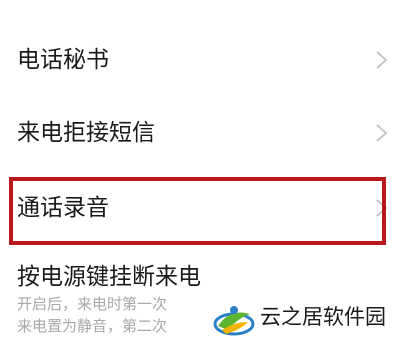  I want to click on settings-item-label: 按电源键挂断来电, so click(109, 277).